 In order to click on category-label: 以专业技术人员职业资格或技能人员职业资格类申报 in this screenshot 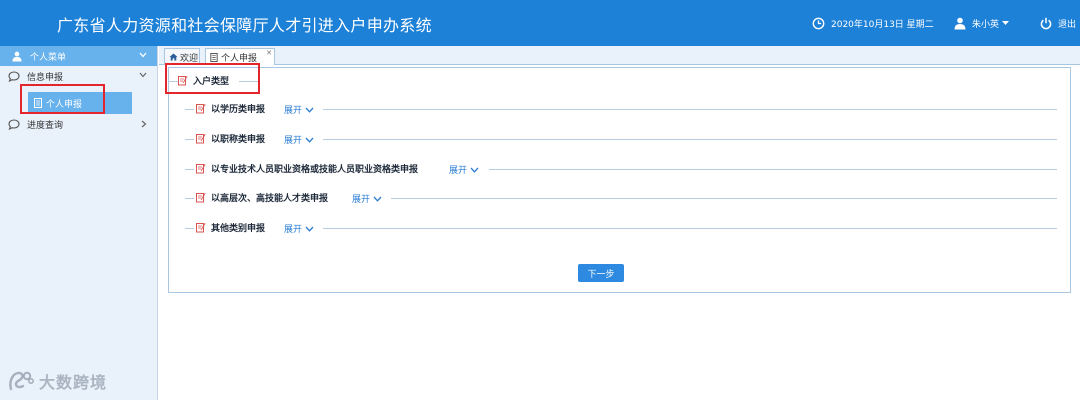, I will do `click(315, 170)`.